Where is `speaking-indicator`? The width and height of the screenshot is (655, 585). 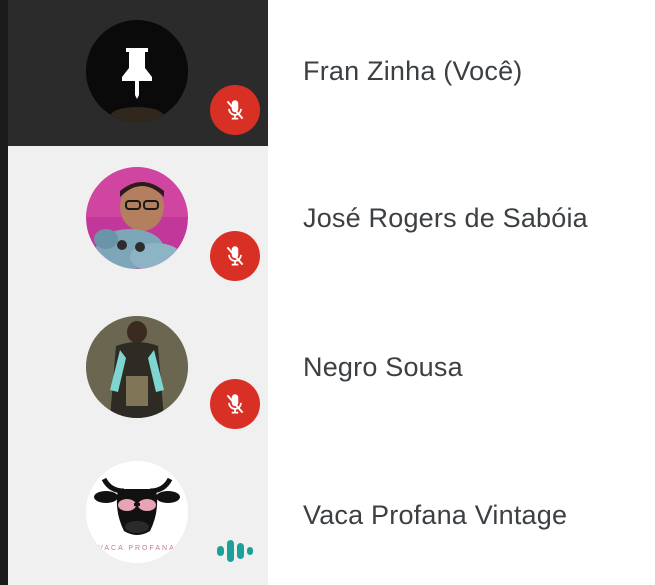 speaking-indicator is located at coordinates (235, 551).